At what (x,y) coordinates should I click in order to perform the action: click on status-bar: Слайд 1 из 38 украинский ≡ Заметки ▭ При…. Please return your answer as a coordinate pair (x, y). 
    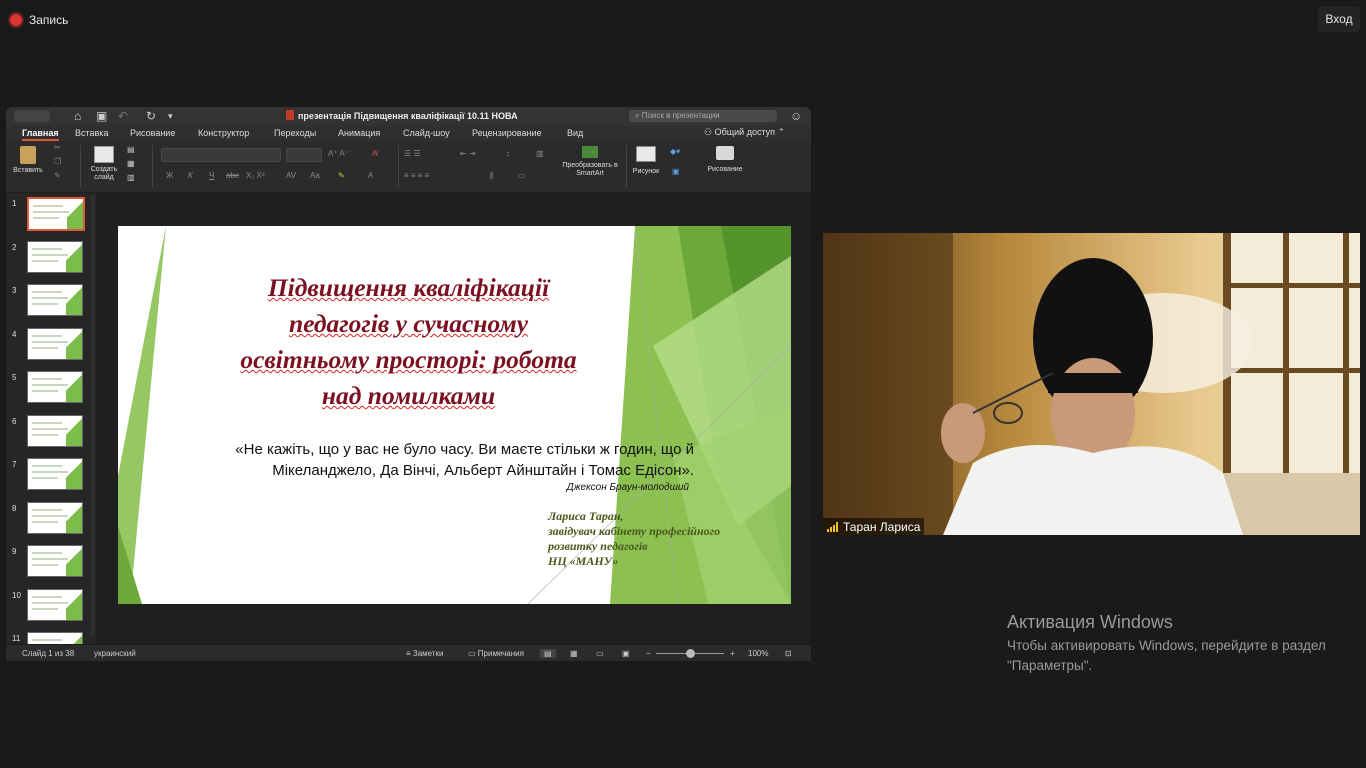
    Looking at the image, I should click on (408, 652).